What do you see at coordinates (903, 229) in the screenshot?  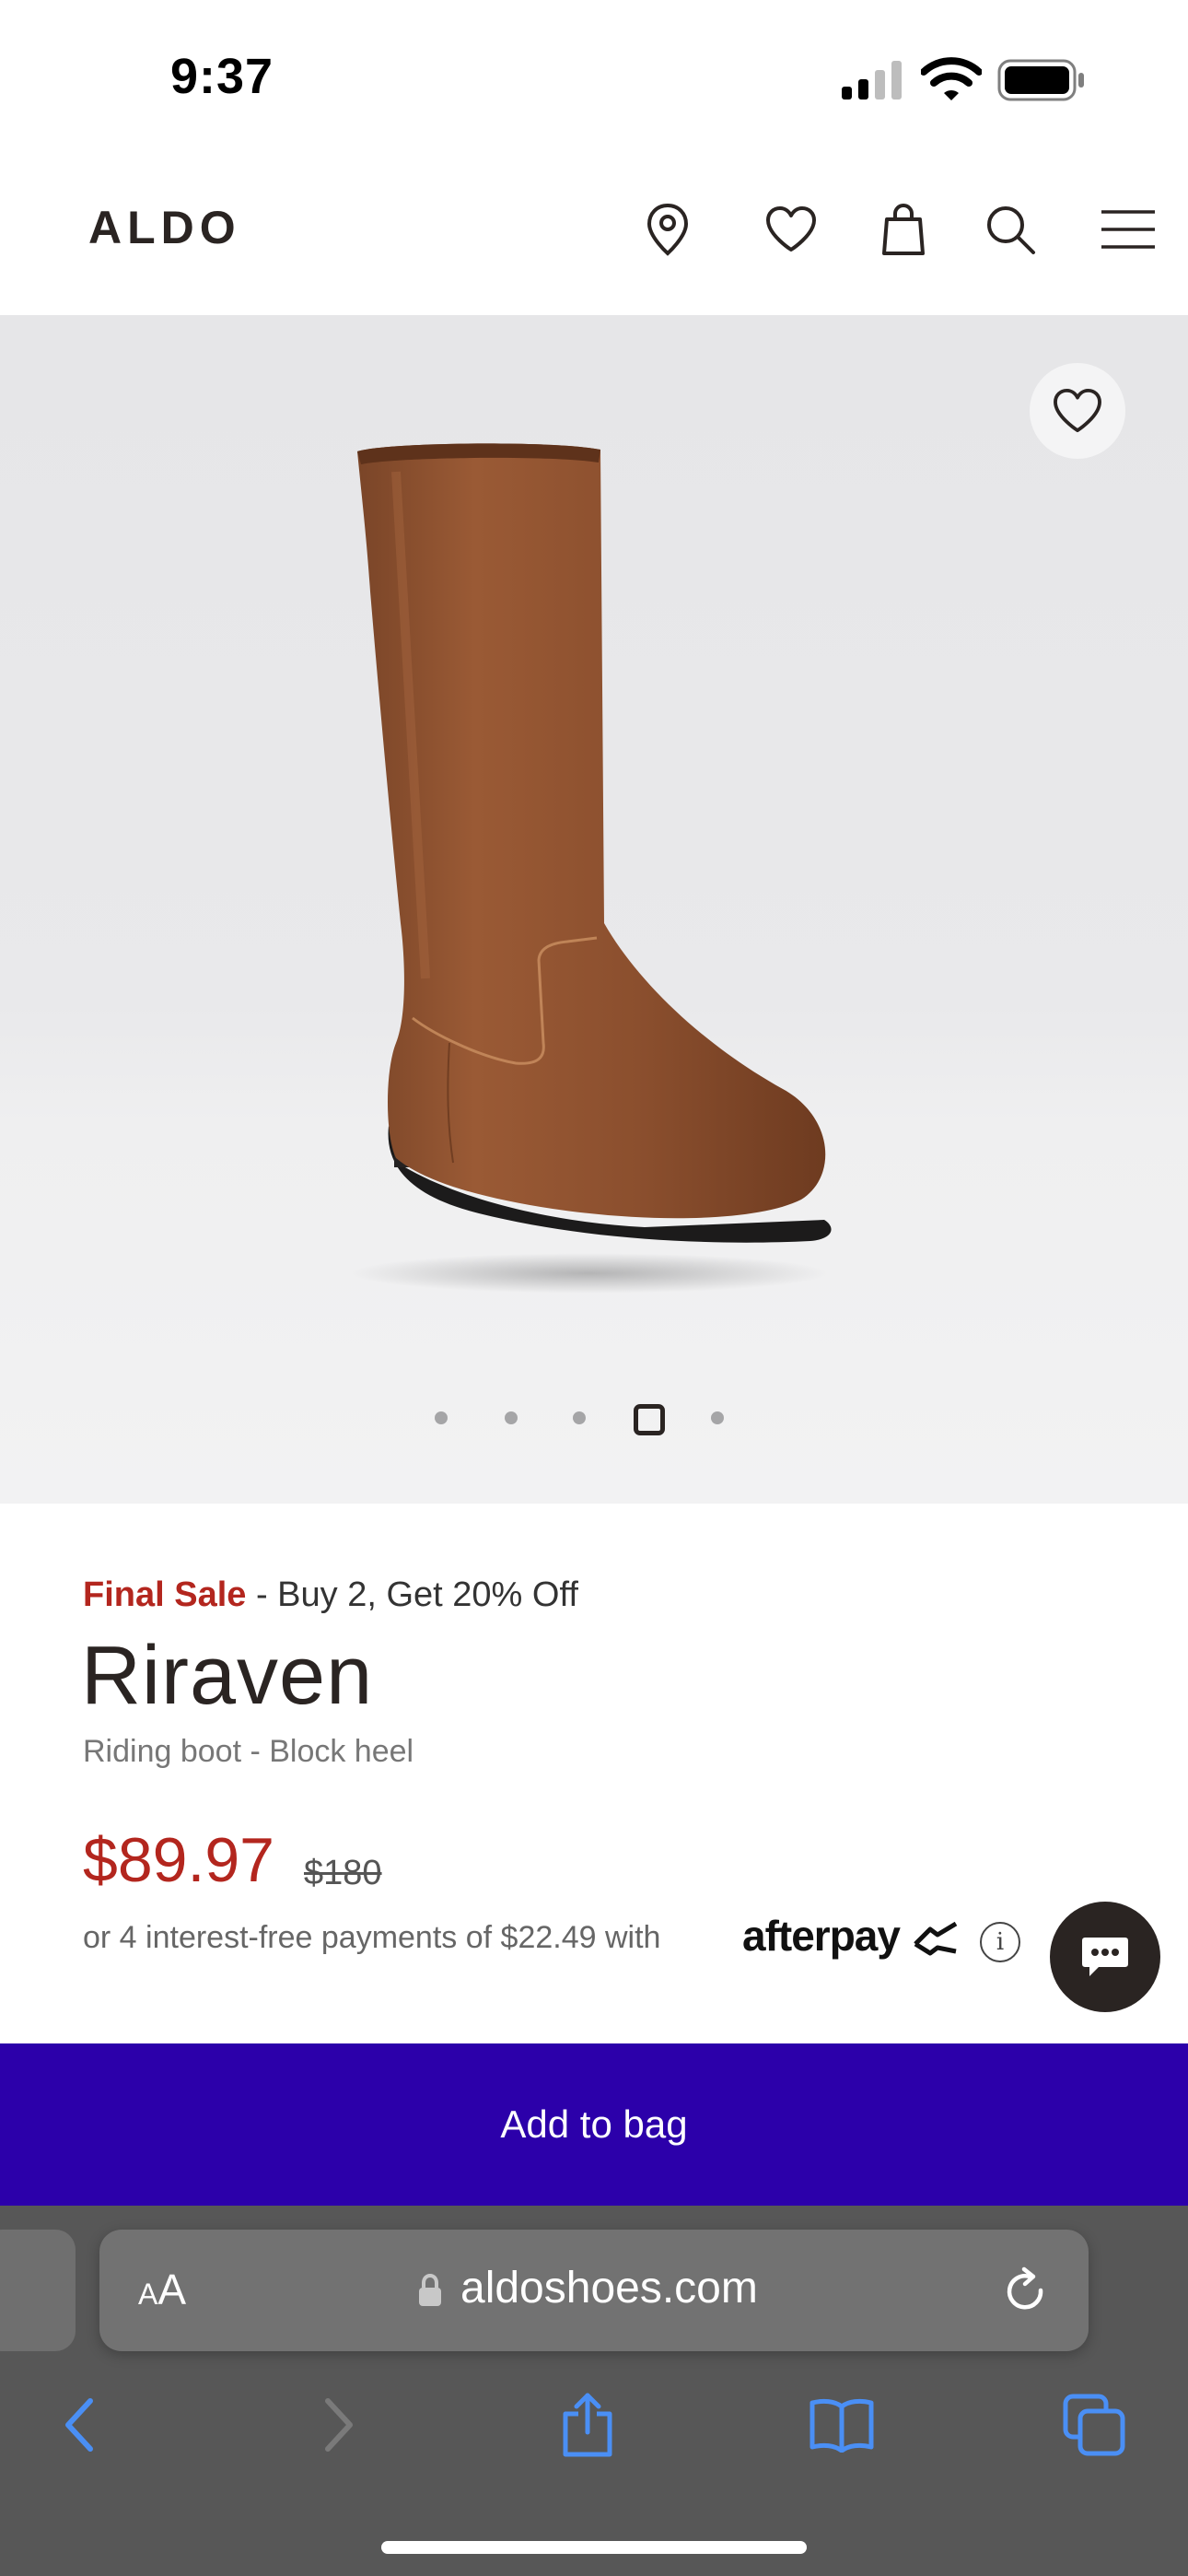 I see `shopping-bag-icon` at bounding box center [903, 229].